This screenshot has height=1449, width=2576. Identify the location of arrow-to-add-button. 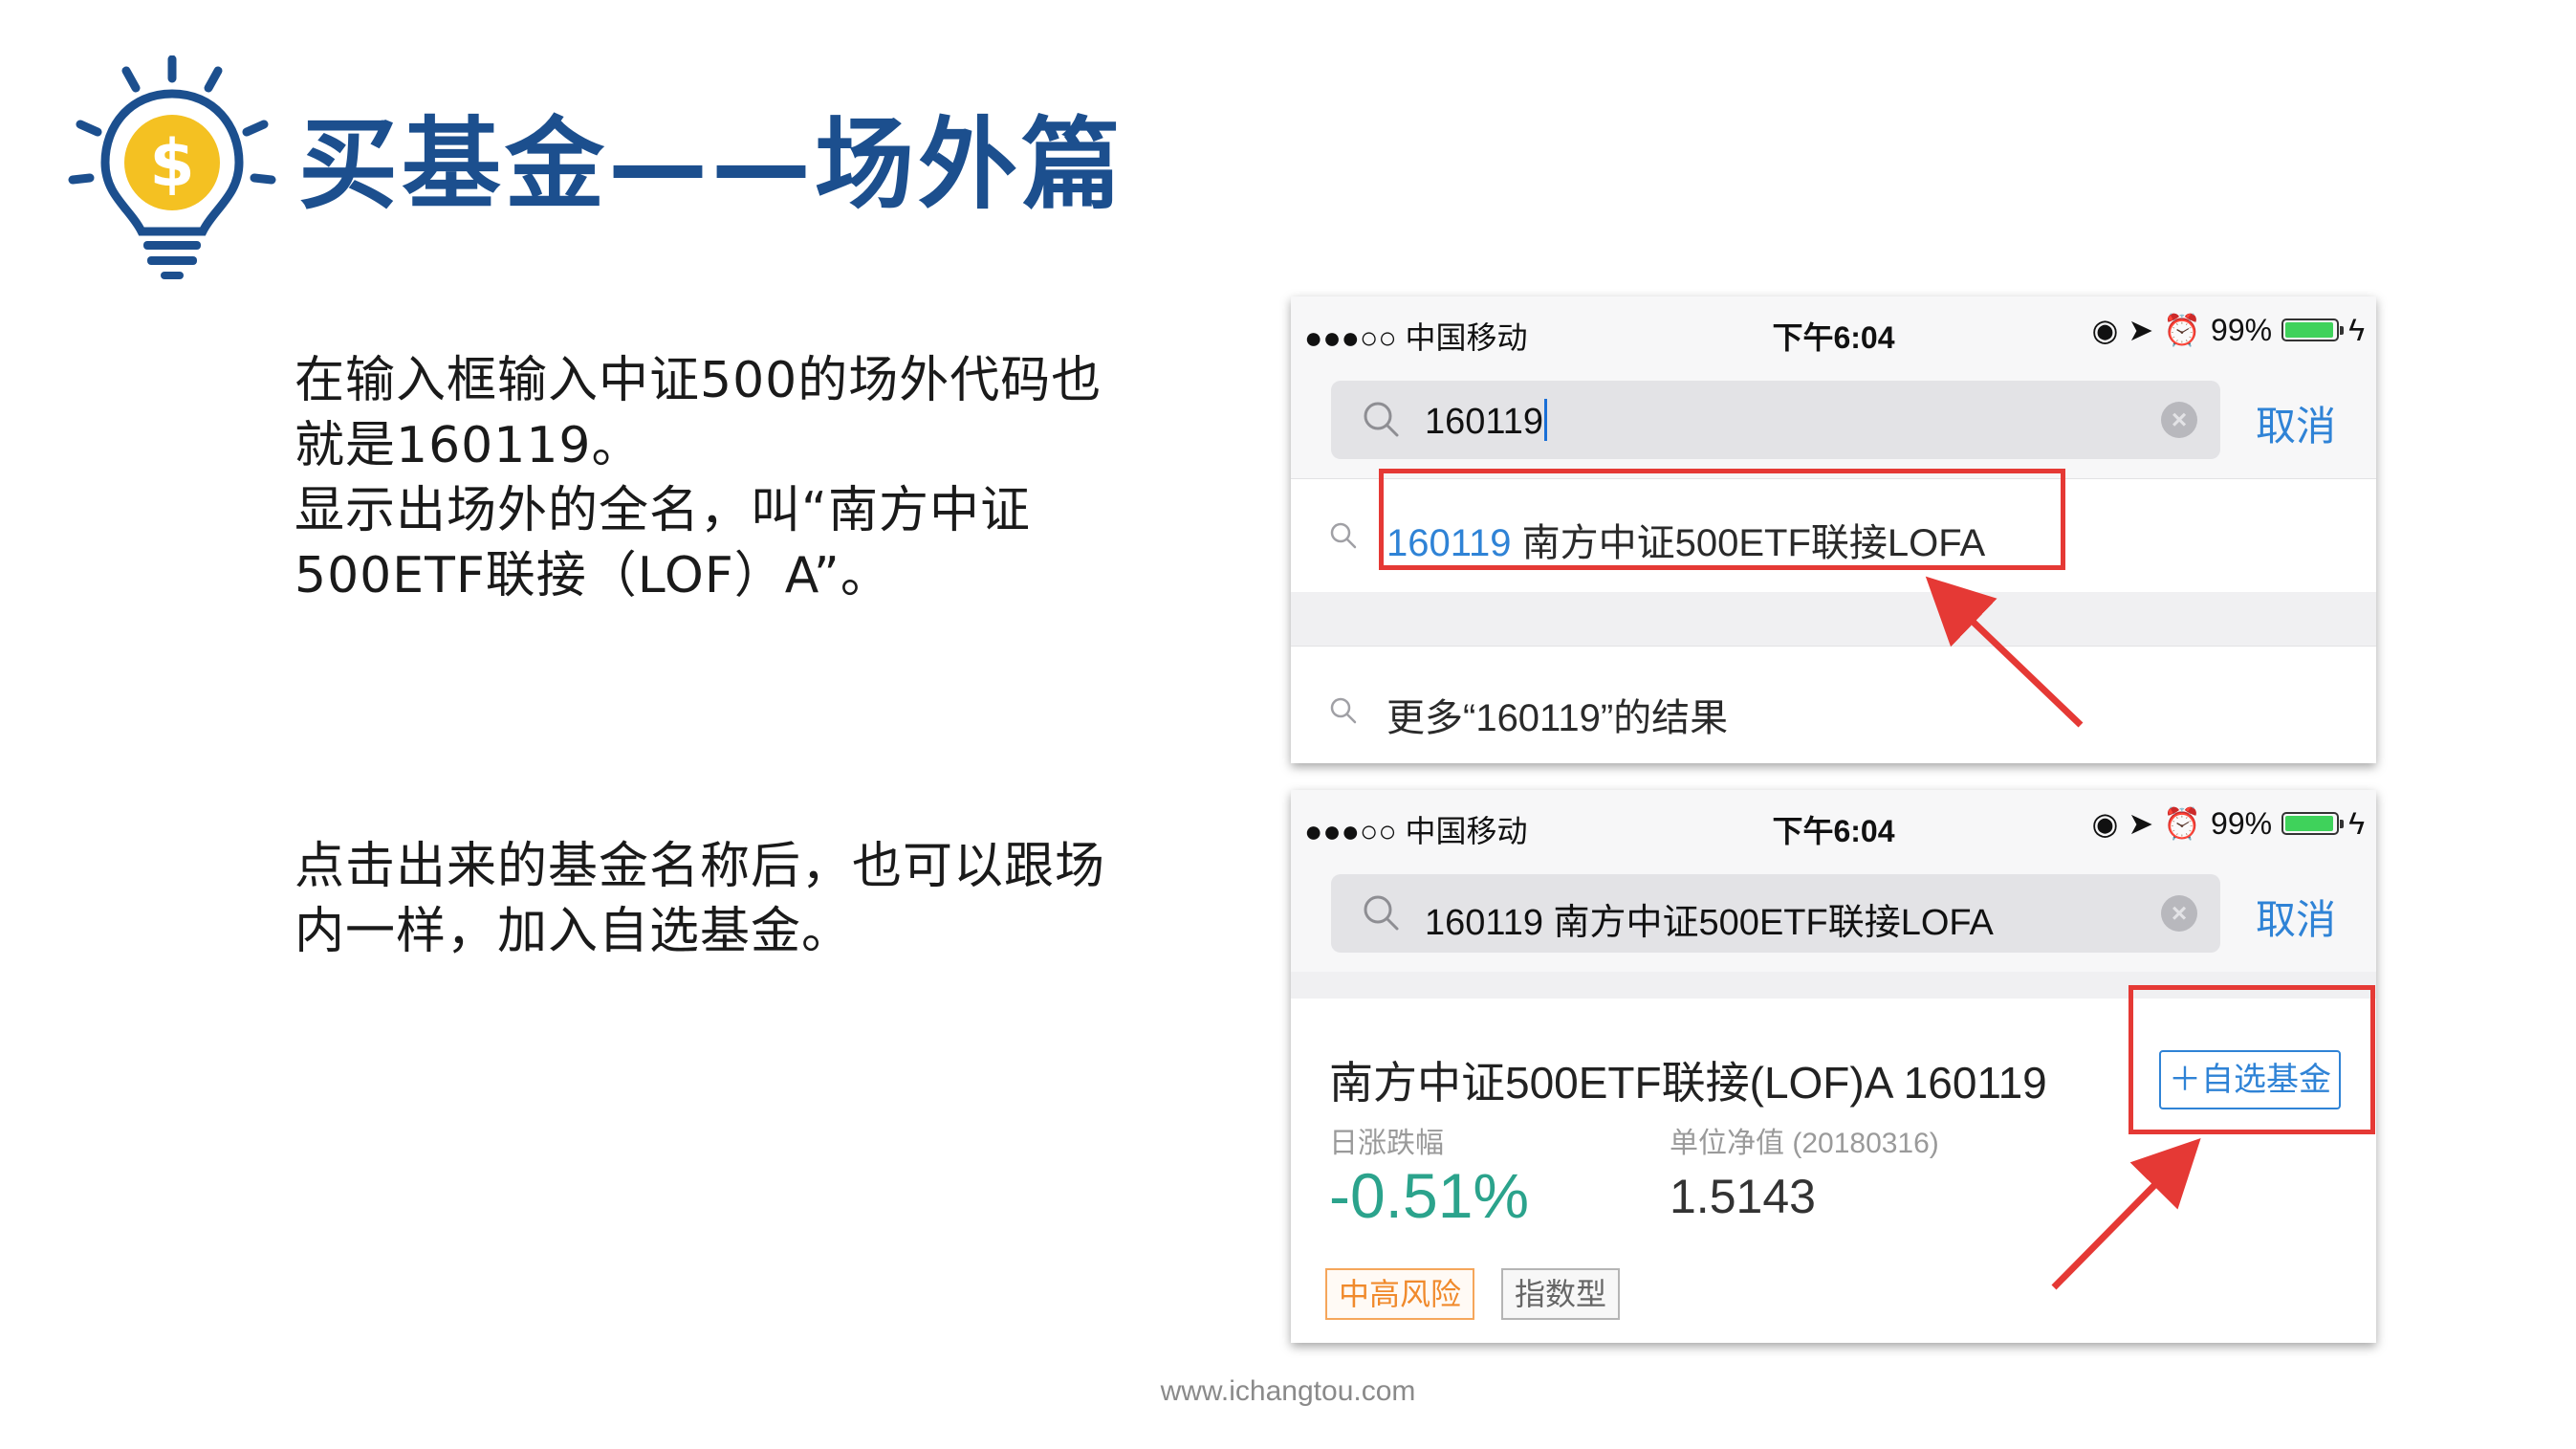
(2126, 1214).